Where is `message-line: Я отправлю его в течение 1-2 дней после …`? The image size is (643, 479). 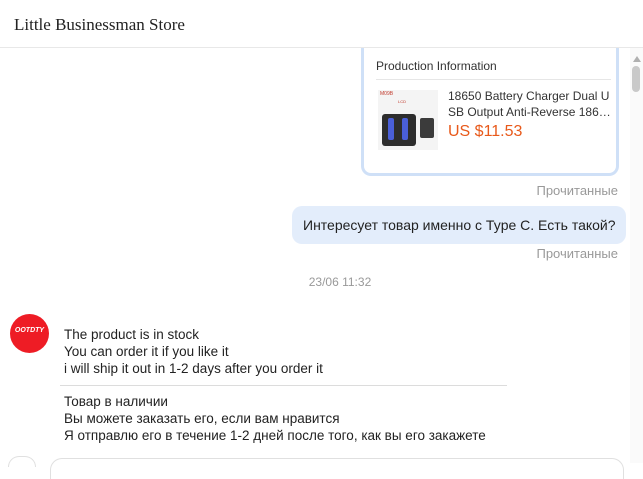
message-line: Я отправлю его в течение 1-2 дней после … is located at coordinates (275, 435).